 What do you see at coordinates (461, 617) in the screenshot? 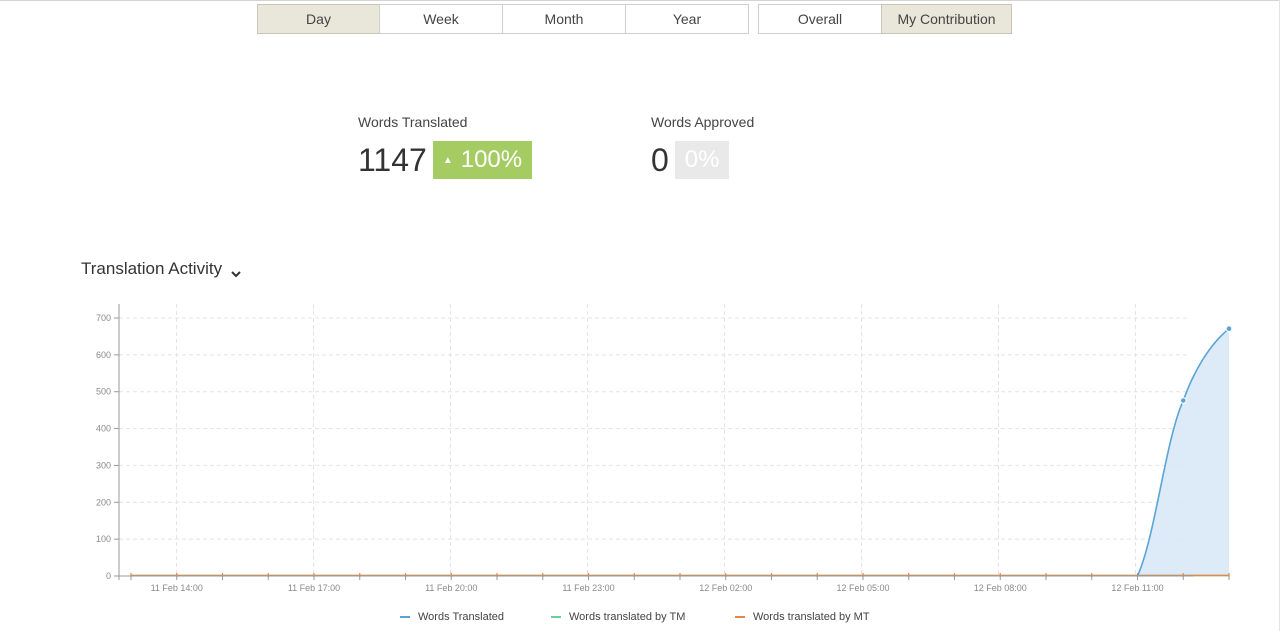
I see `legend-label-translated: Words Translated` at bounding box center [461, 617].